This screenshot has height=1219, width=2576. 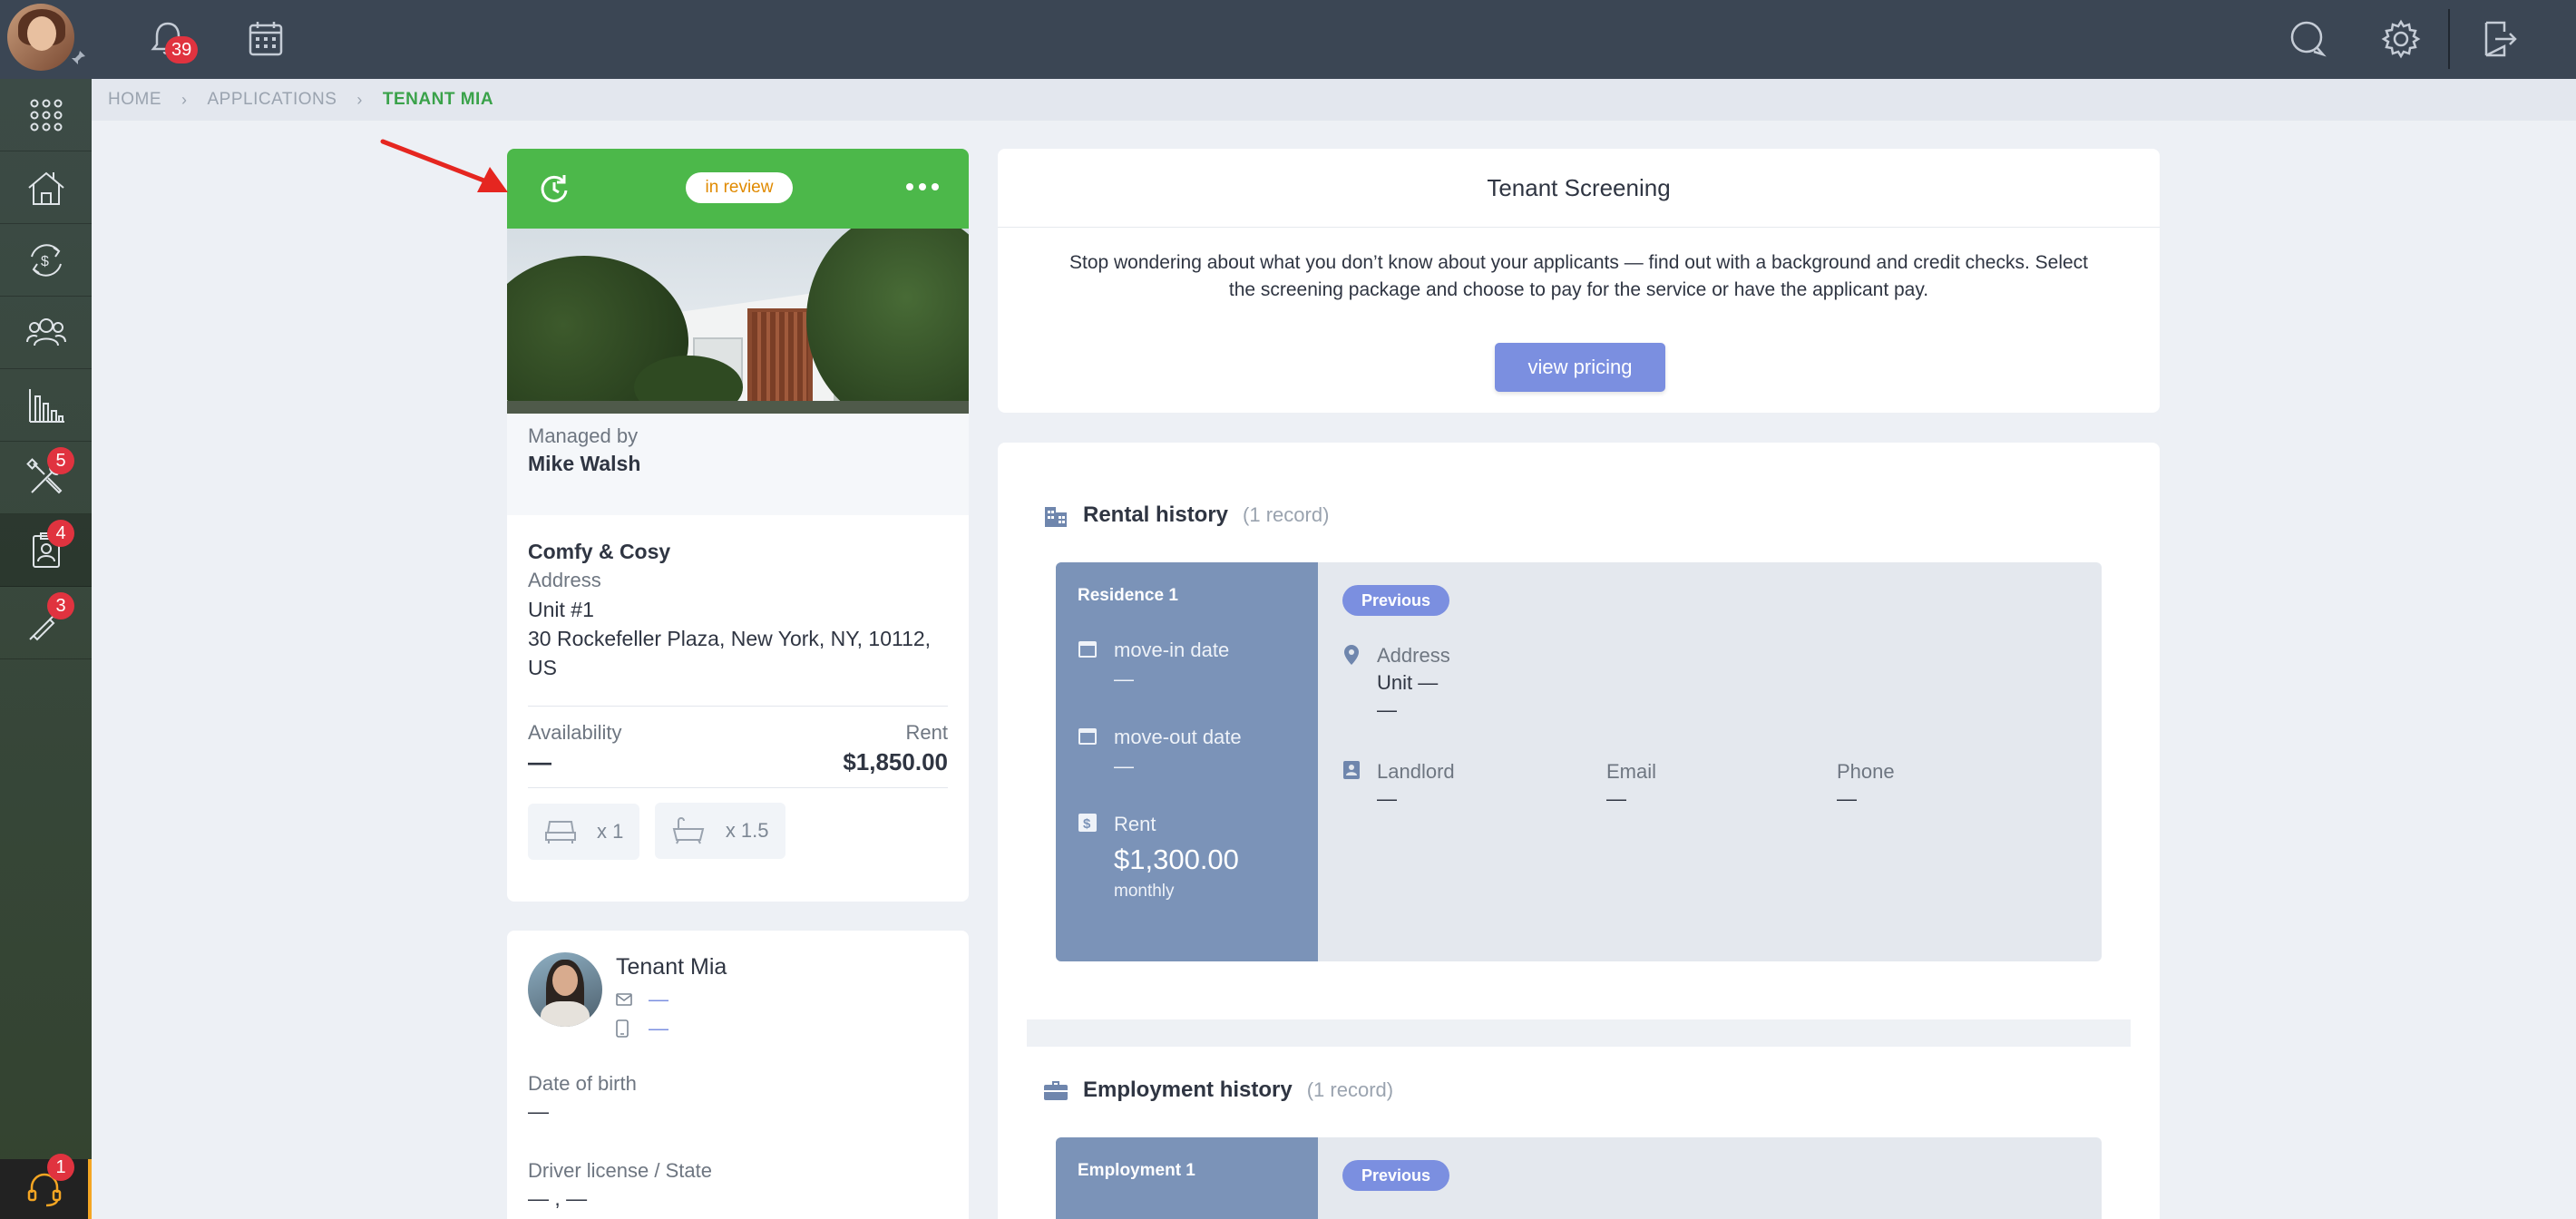 What do you see at coordinates (46, 1186) in the screenshot?
I see `support-button: 1` at bounding box center [46, 1186].